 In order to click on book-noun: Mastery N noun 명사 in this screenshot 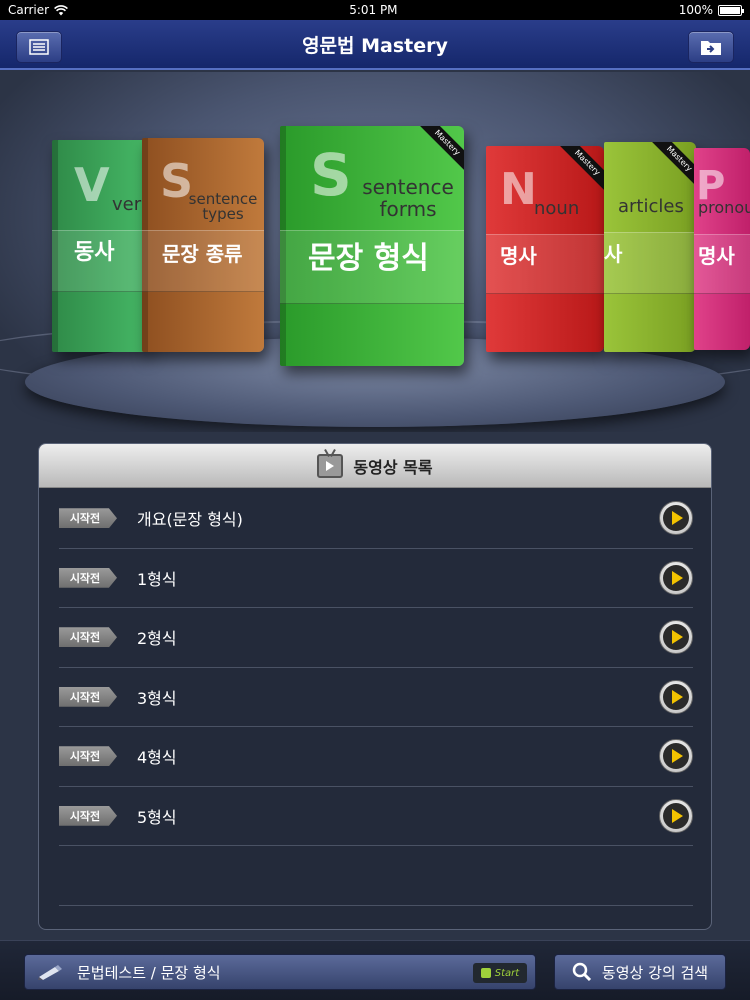, I will do `click(545, 249)`.